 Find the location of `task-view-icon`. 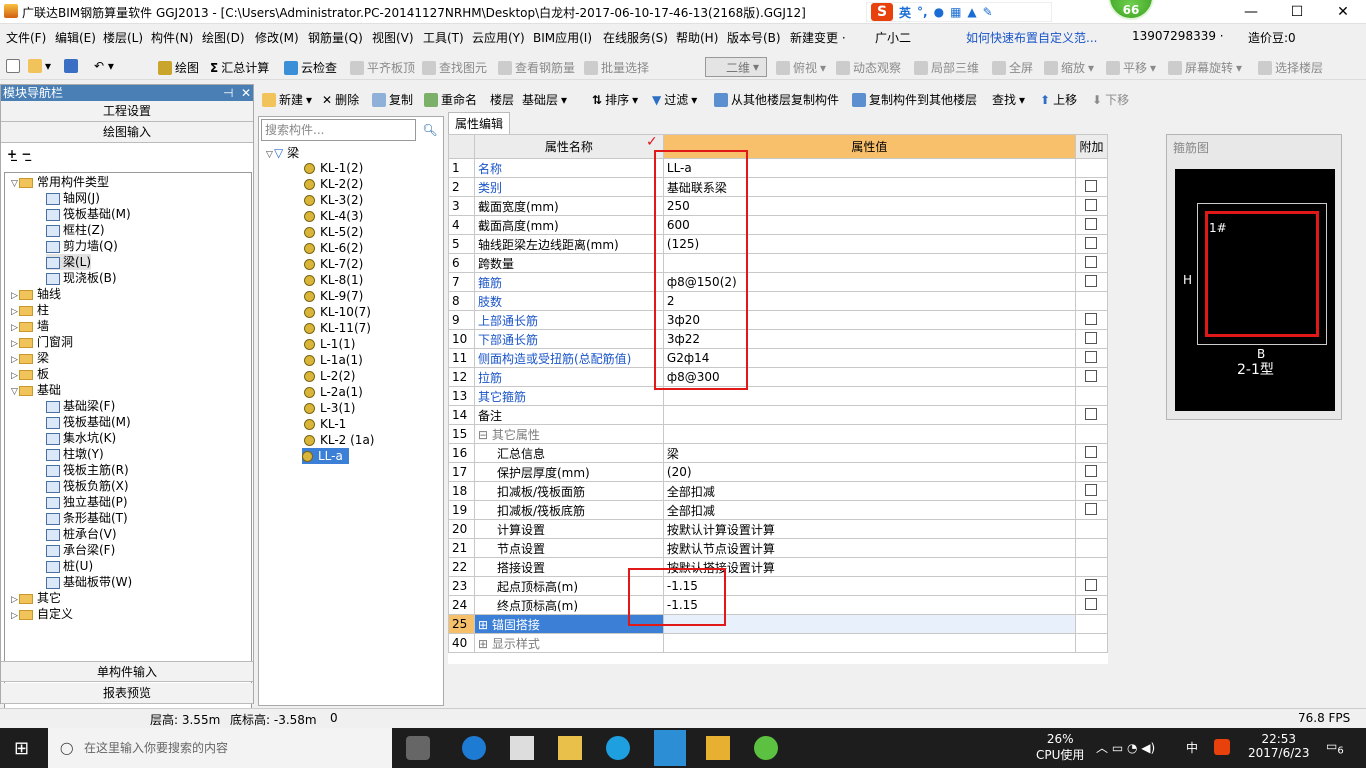

task-view-icon is located at coordinates (418, 748).